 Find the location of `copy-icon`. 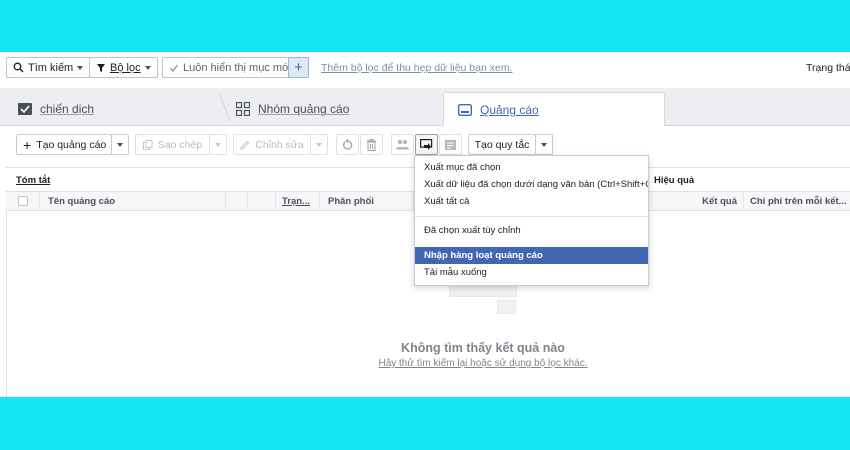

copy-icon is located at coordinates (147, 144).